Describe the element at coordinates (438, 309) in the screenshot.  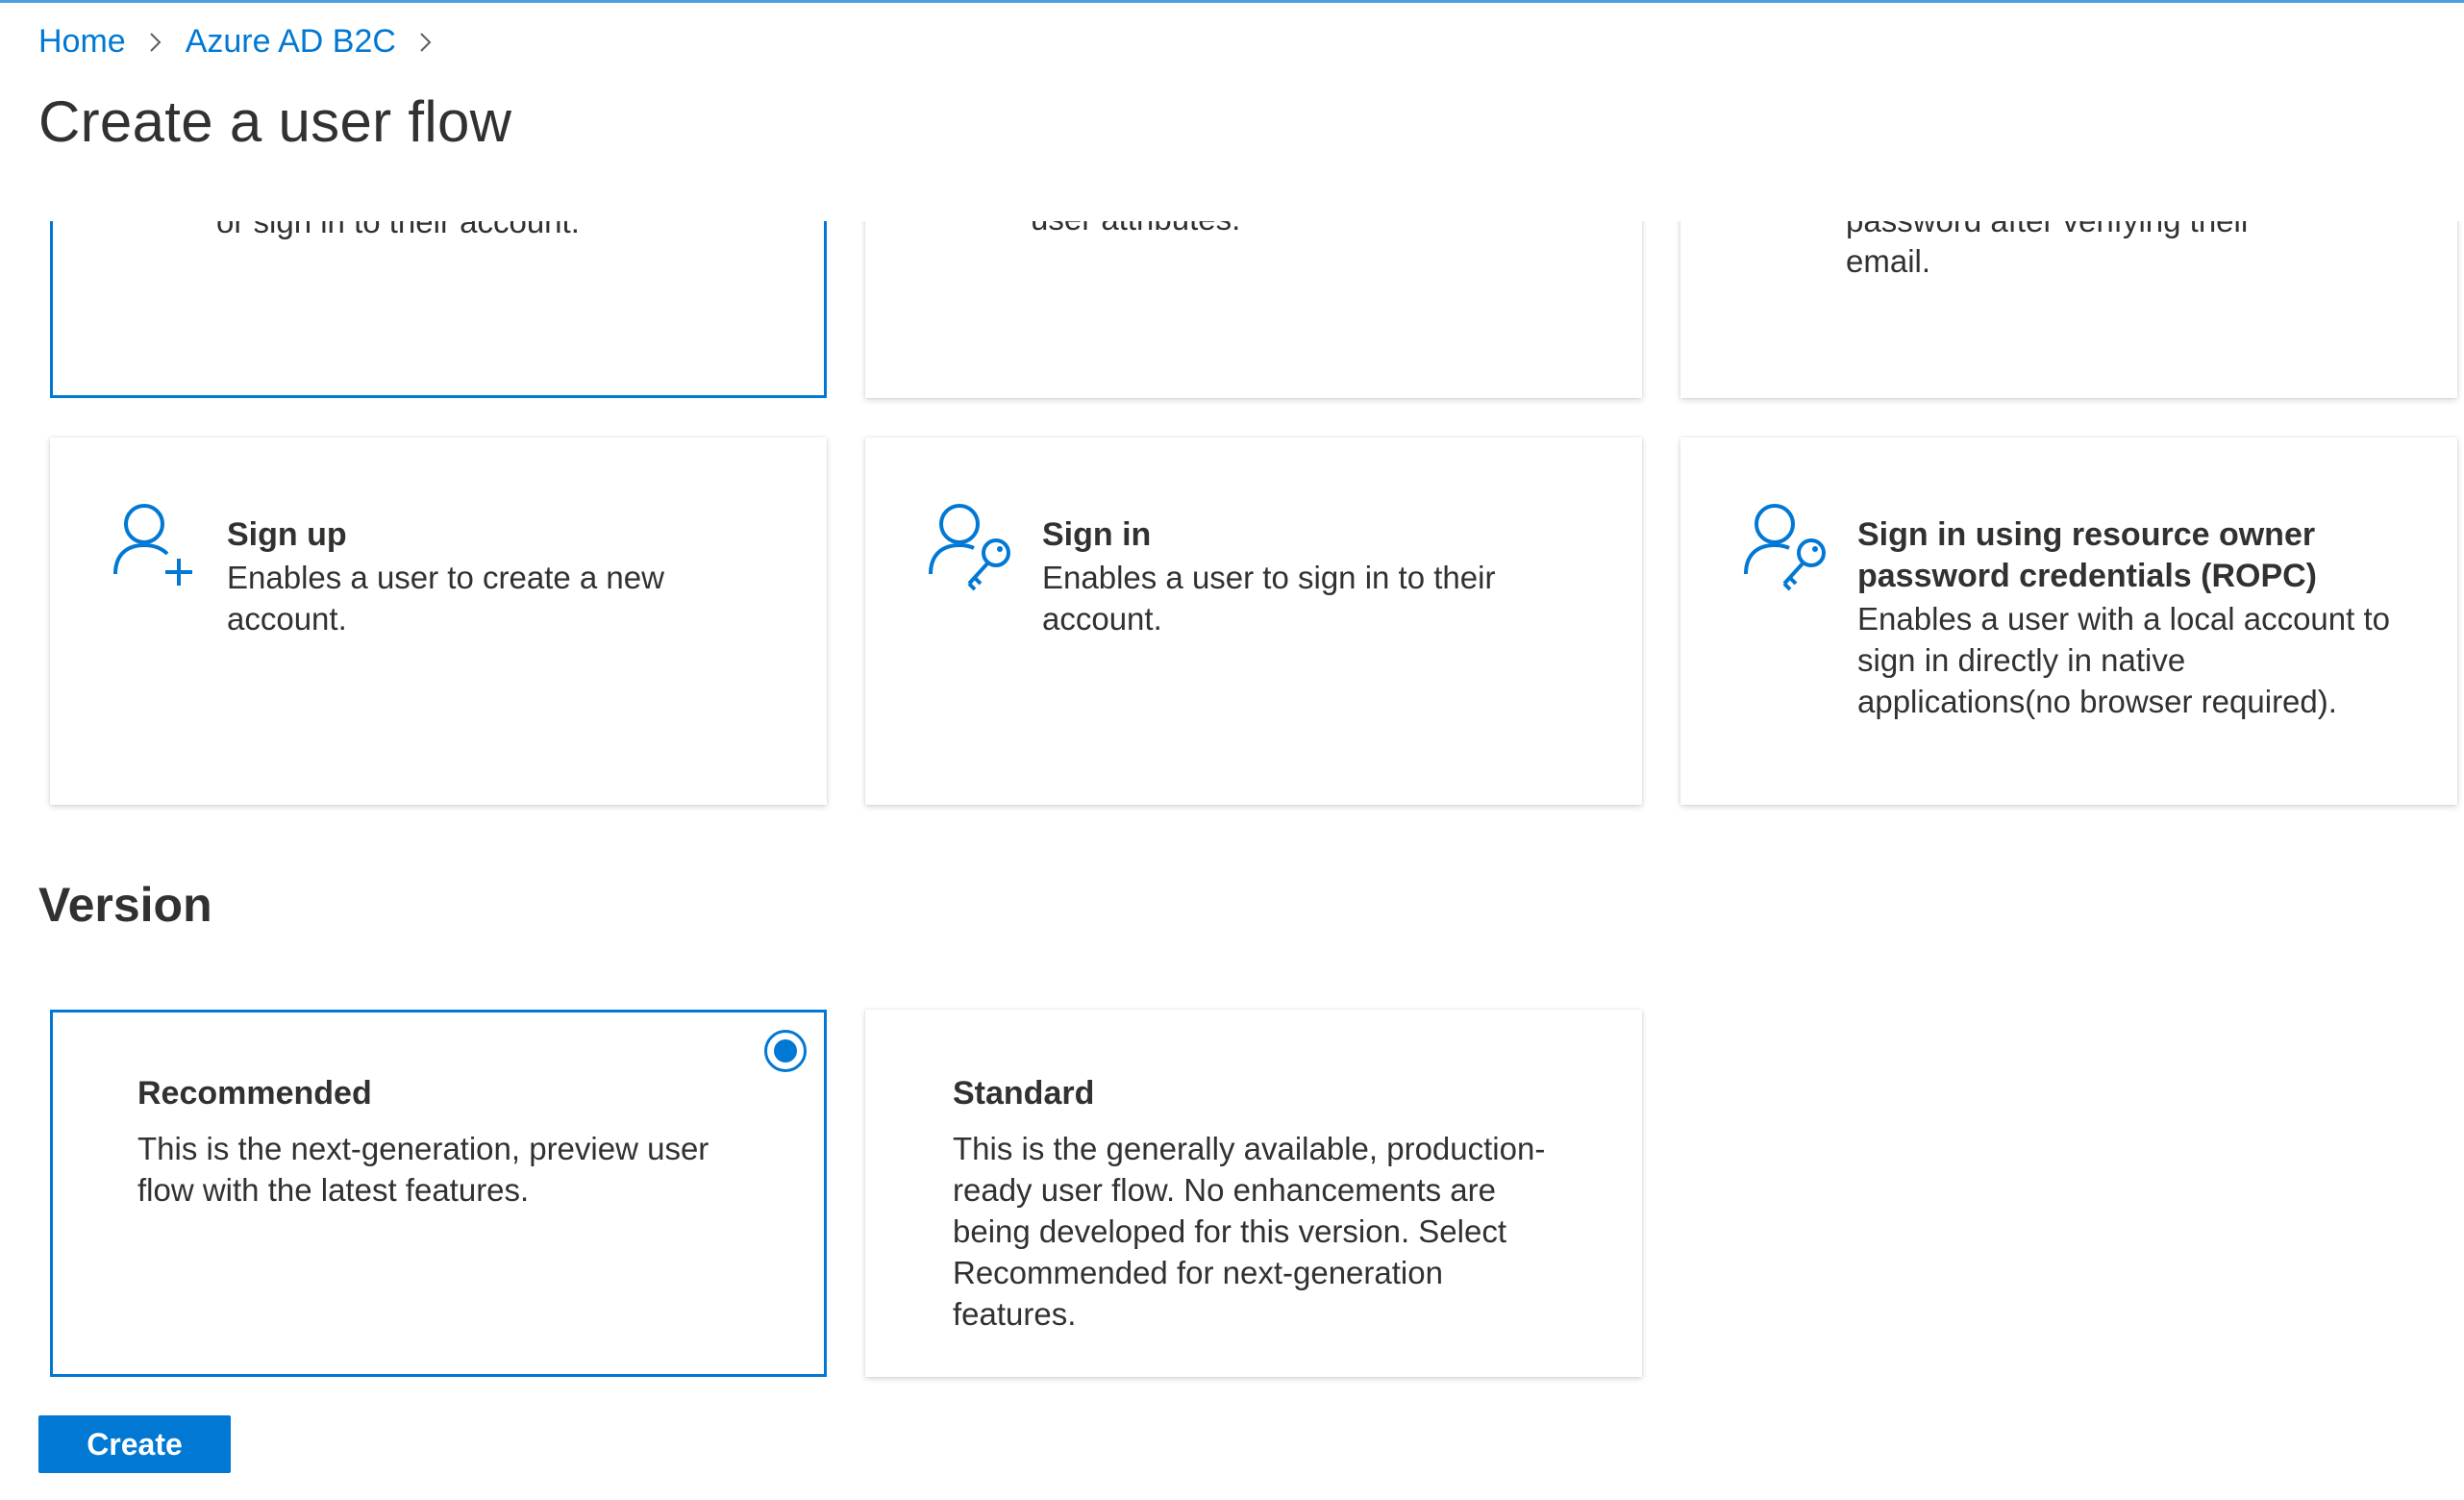
I see `flow-card-partial-1: or sign in to their account.` at that location.